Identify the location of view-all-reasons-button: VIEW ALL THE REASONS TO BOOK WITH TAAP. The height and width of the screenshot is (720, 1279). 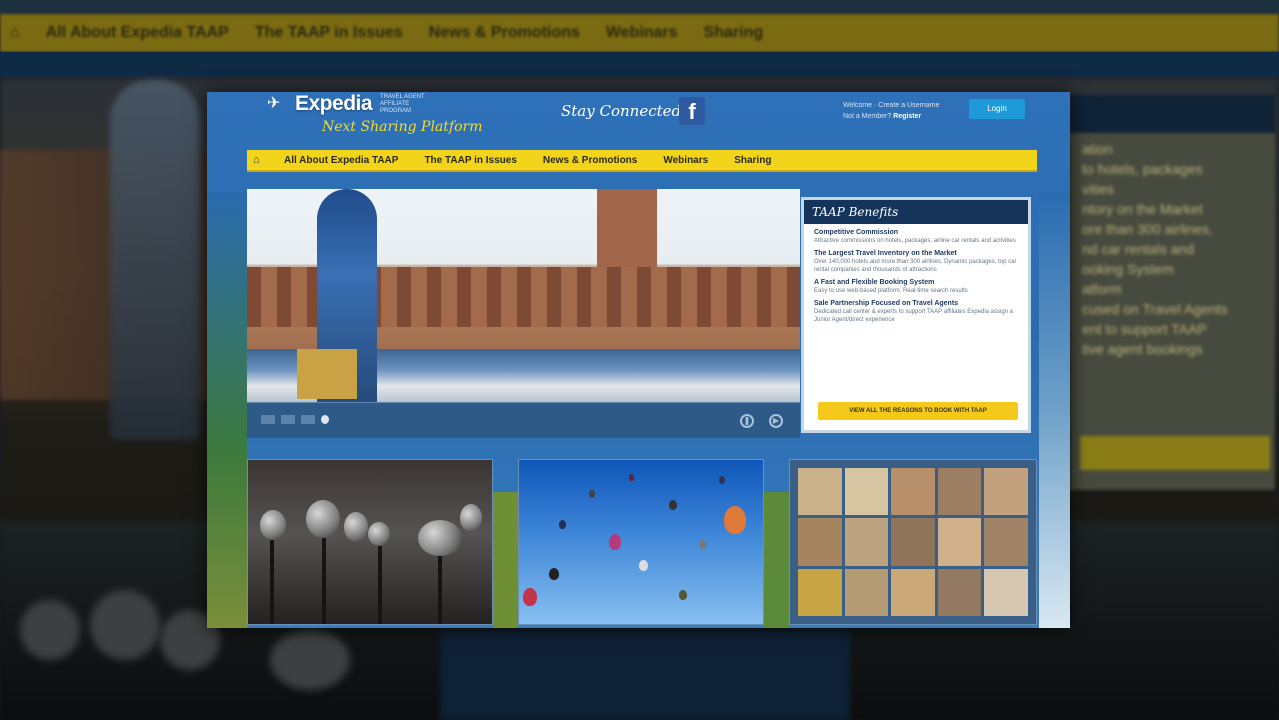
(918, 411).